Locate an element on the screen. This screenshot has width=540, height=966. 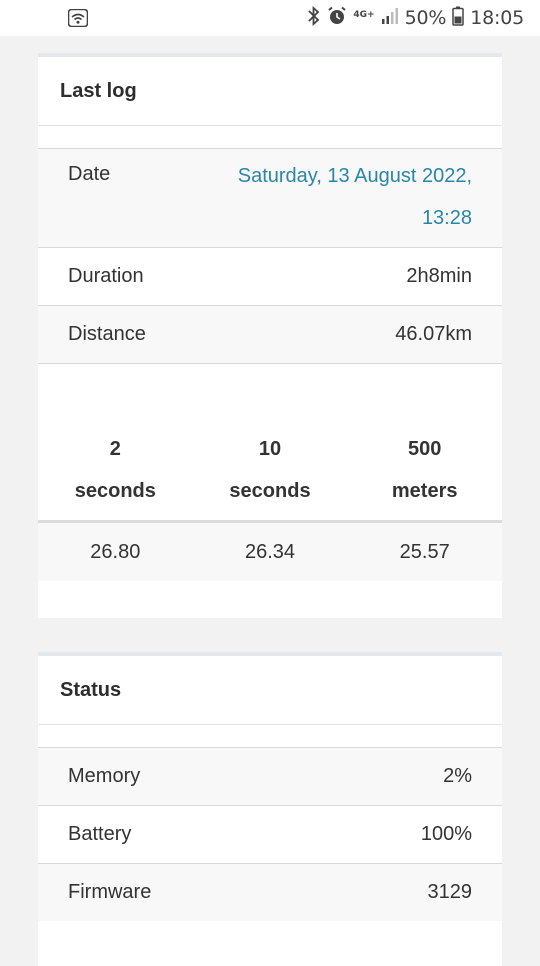
metrics-header: 2 seconds 10 seconds 500 meters is located at coordinates (270, 474).